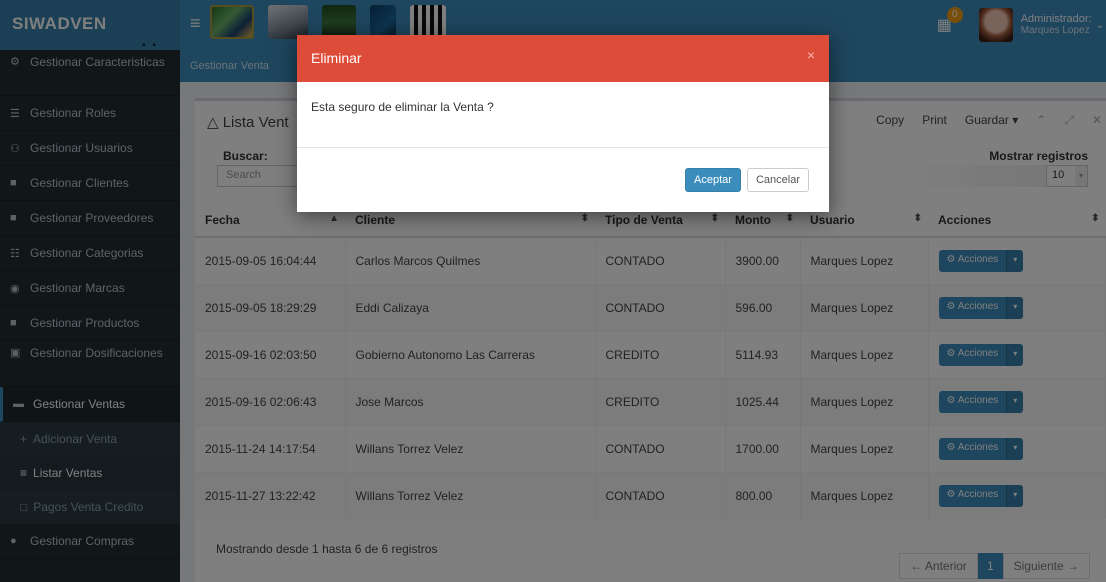 This screenshot has height=582, width=1106. Describe the element at coordinates (336, 58) in the screenshot. I see `modal-title: Eliminar` at that location.